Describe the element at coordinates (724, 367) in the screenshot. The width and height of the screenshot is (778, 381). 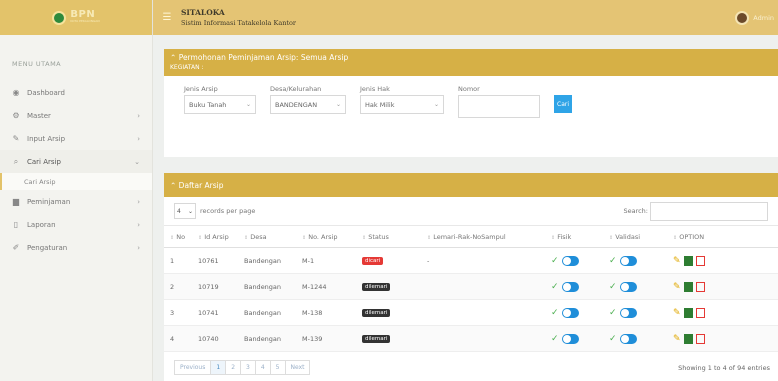
I see `entries-info: Showing 1 to 4 of 94 entries` at that location.